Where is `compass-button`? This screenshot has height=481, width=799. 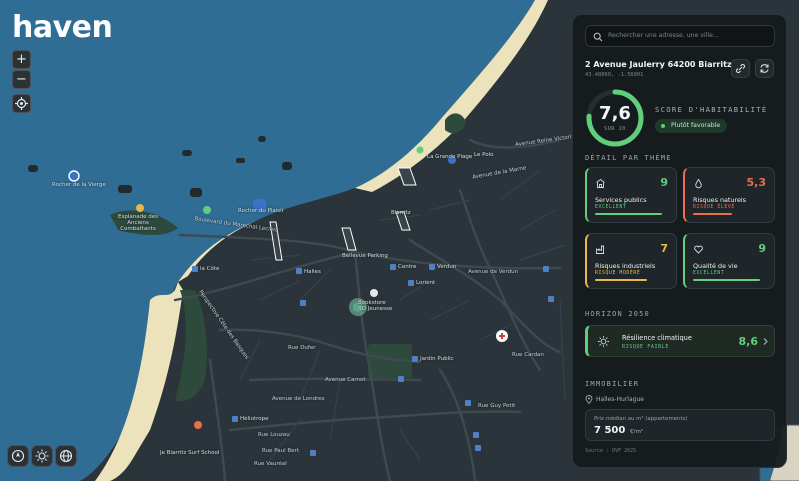
compass-button is located at coordinates (18, 456).